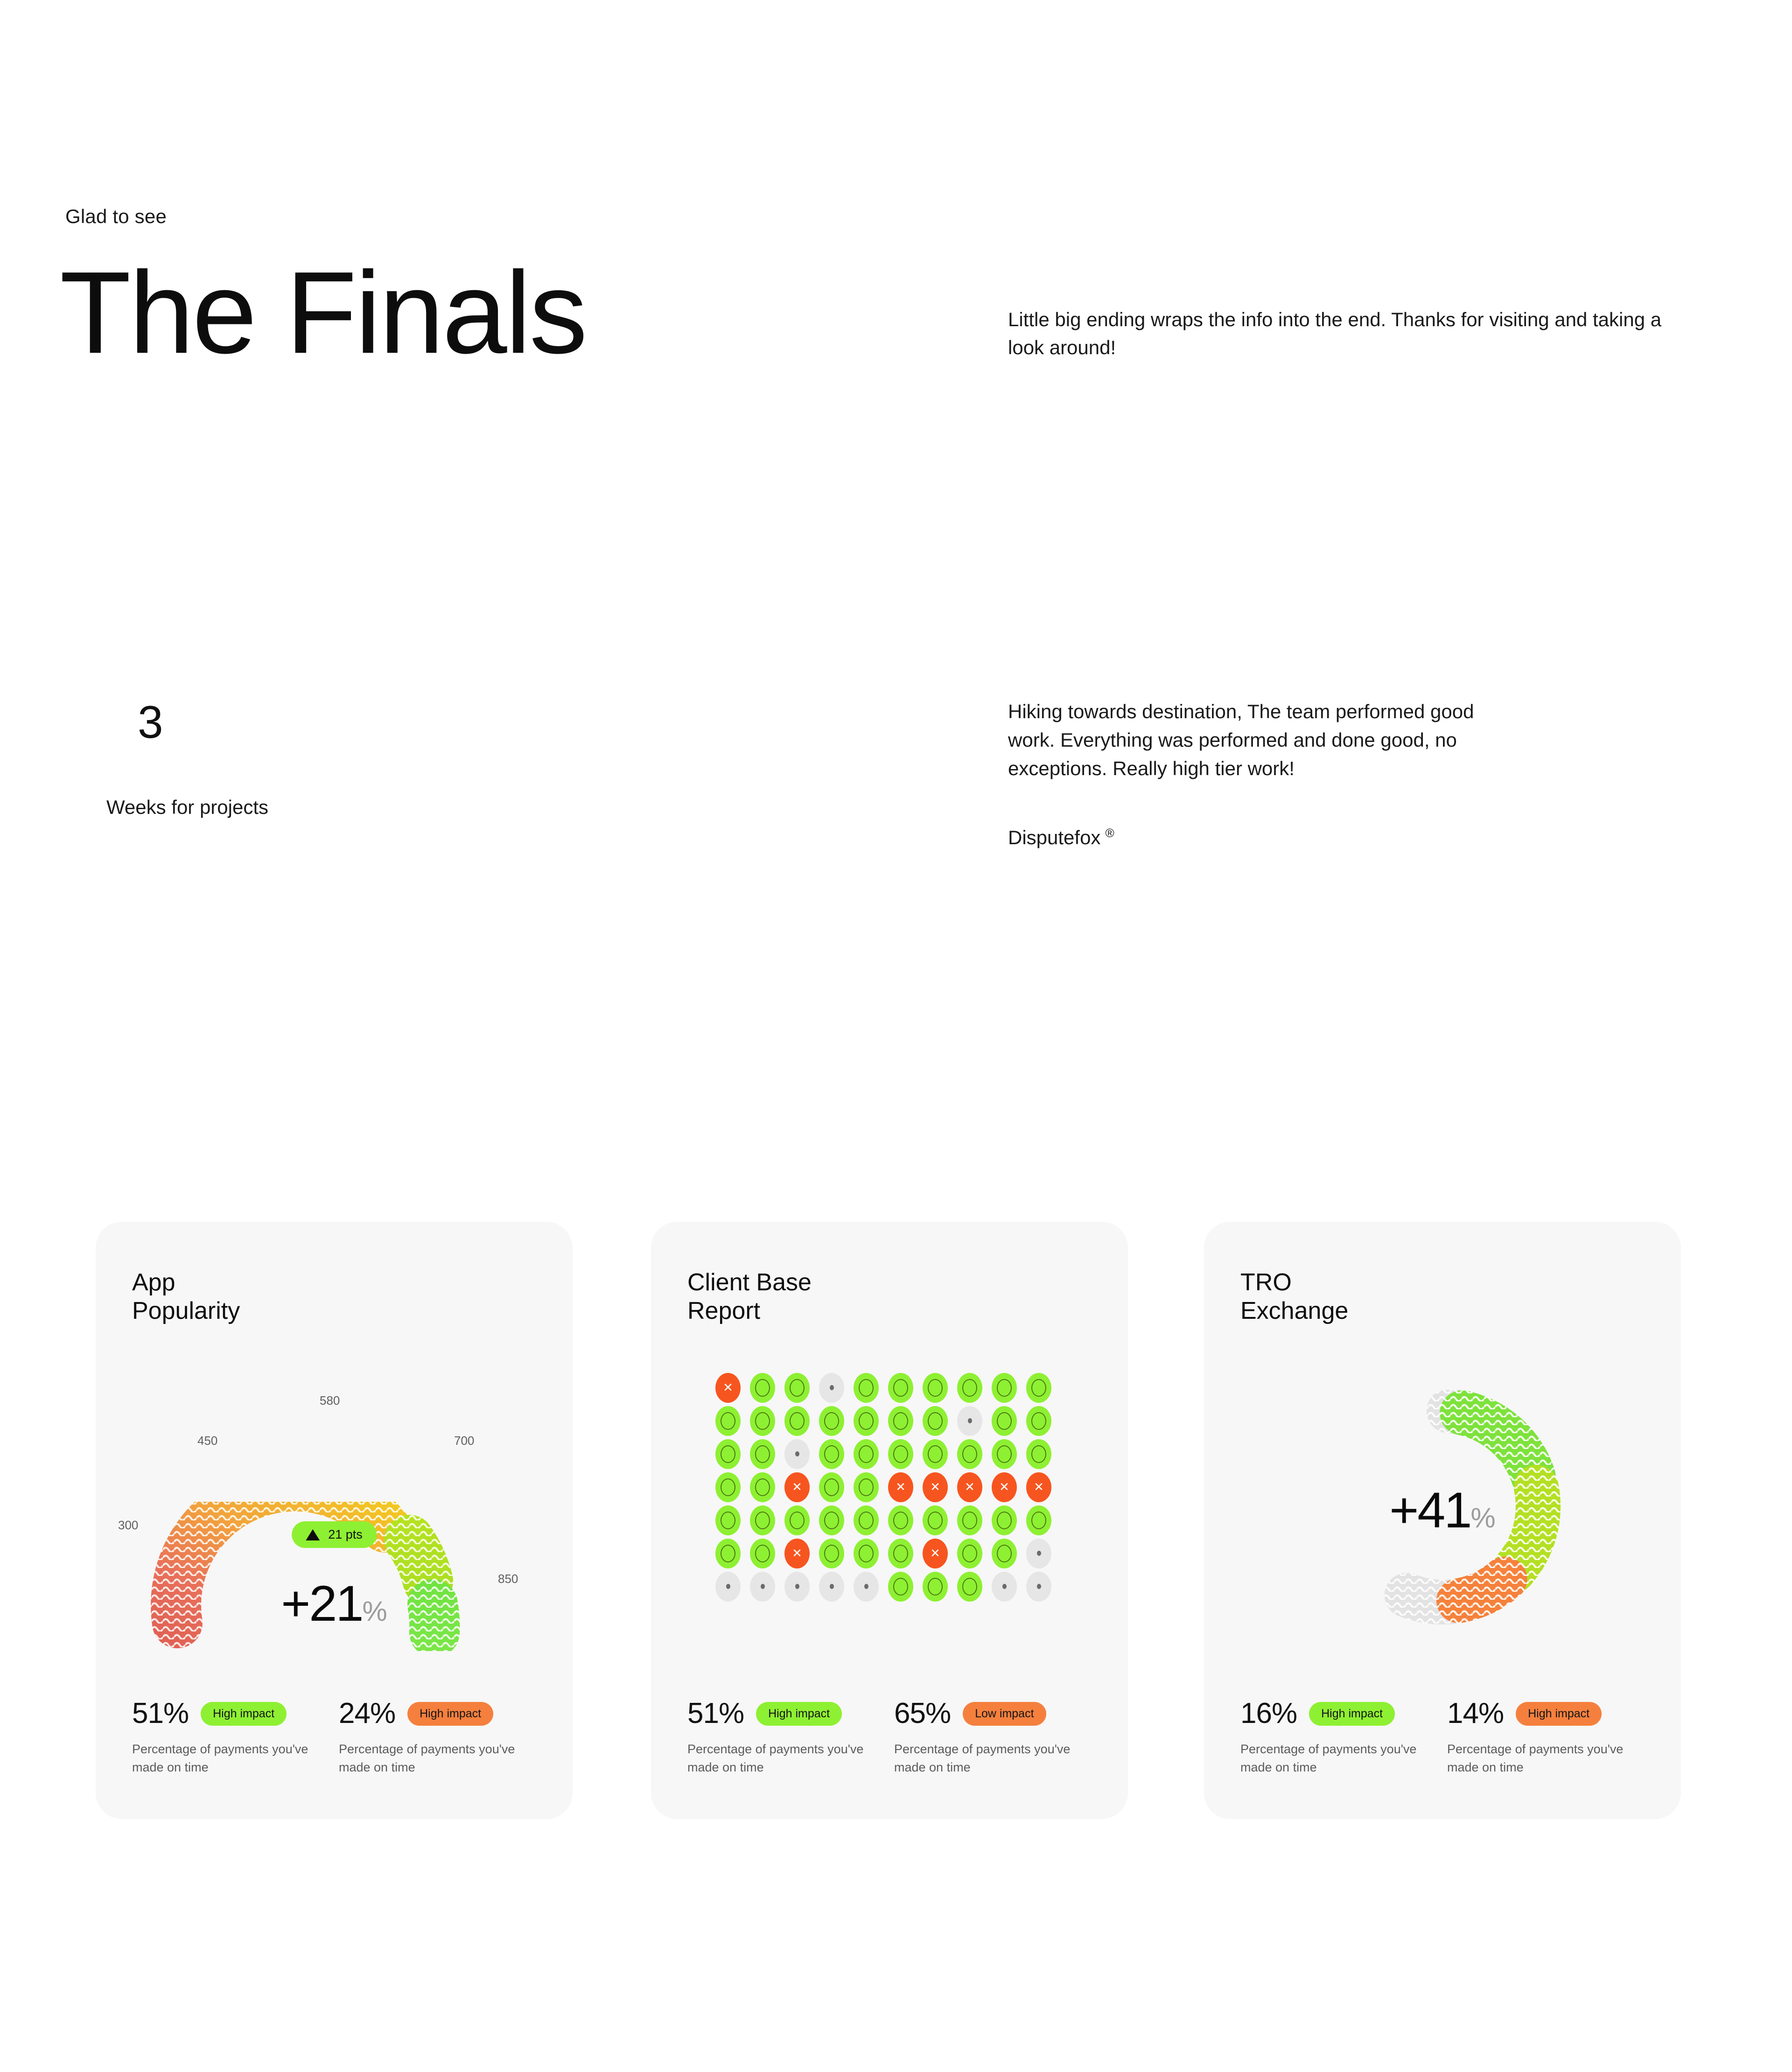 The height and width of the screenshot is (2072, 1792). What do you see at coordinates (334, 1603) in the screenshot?
I see `gauge-center-value: +21%` at bounding box center [334, 1603].